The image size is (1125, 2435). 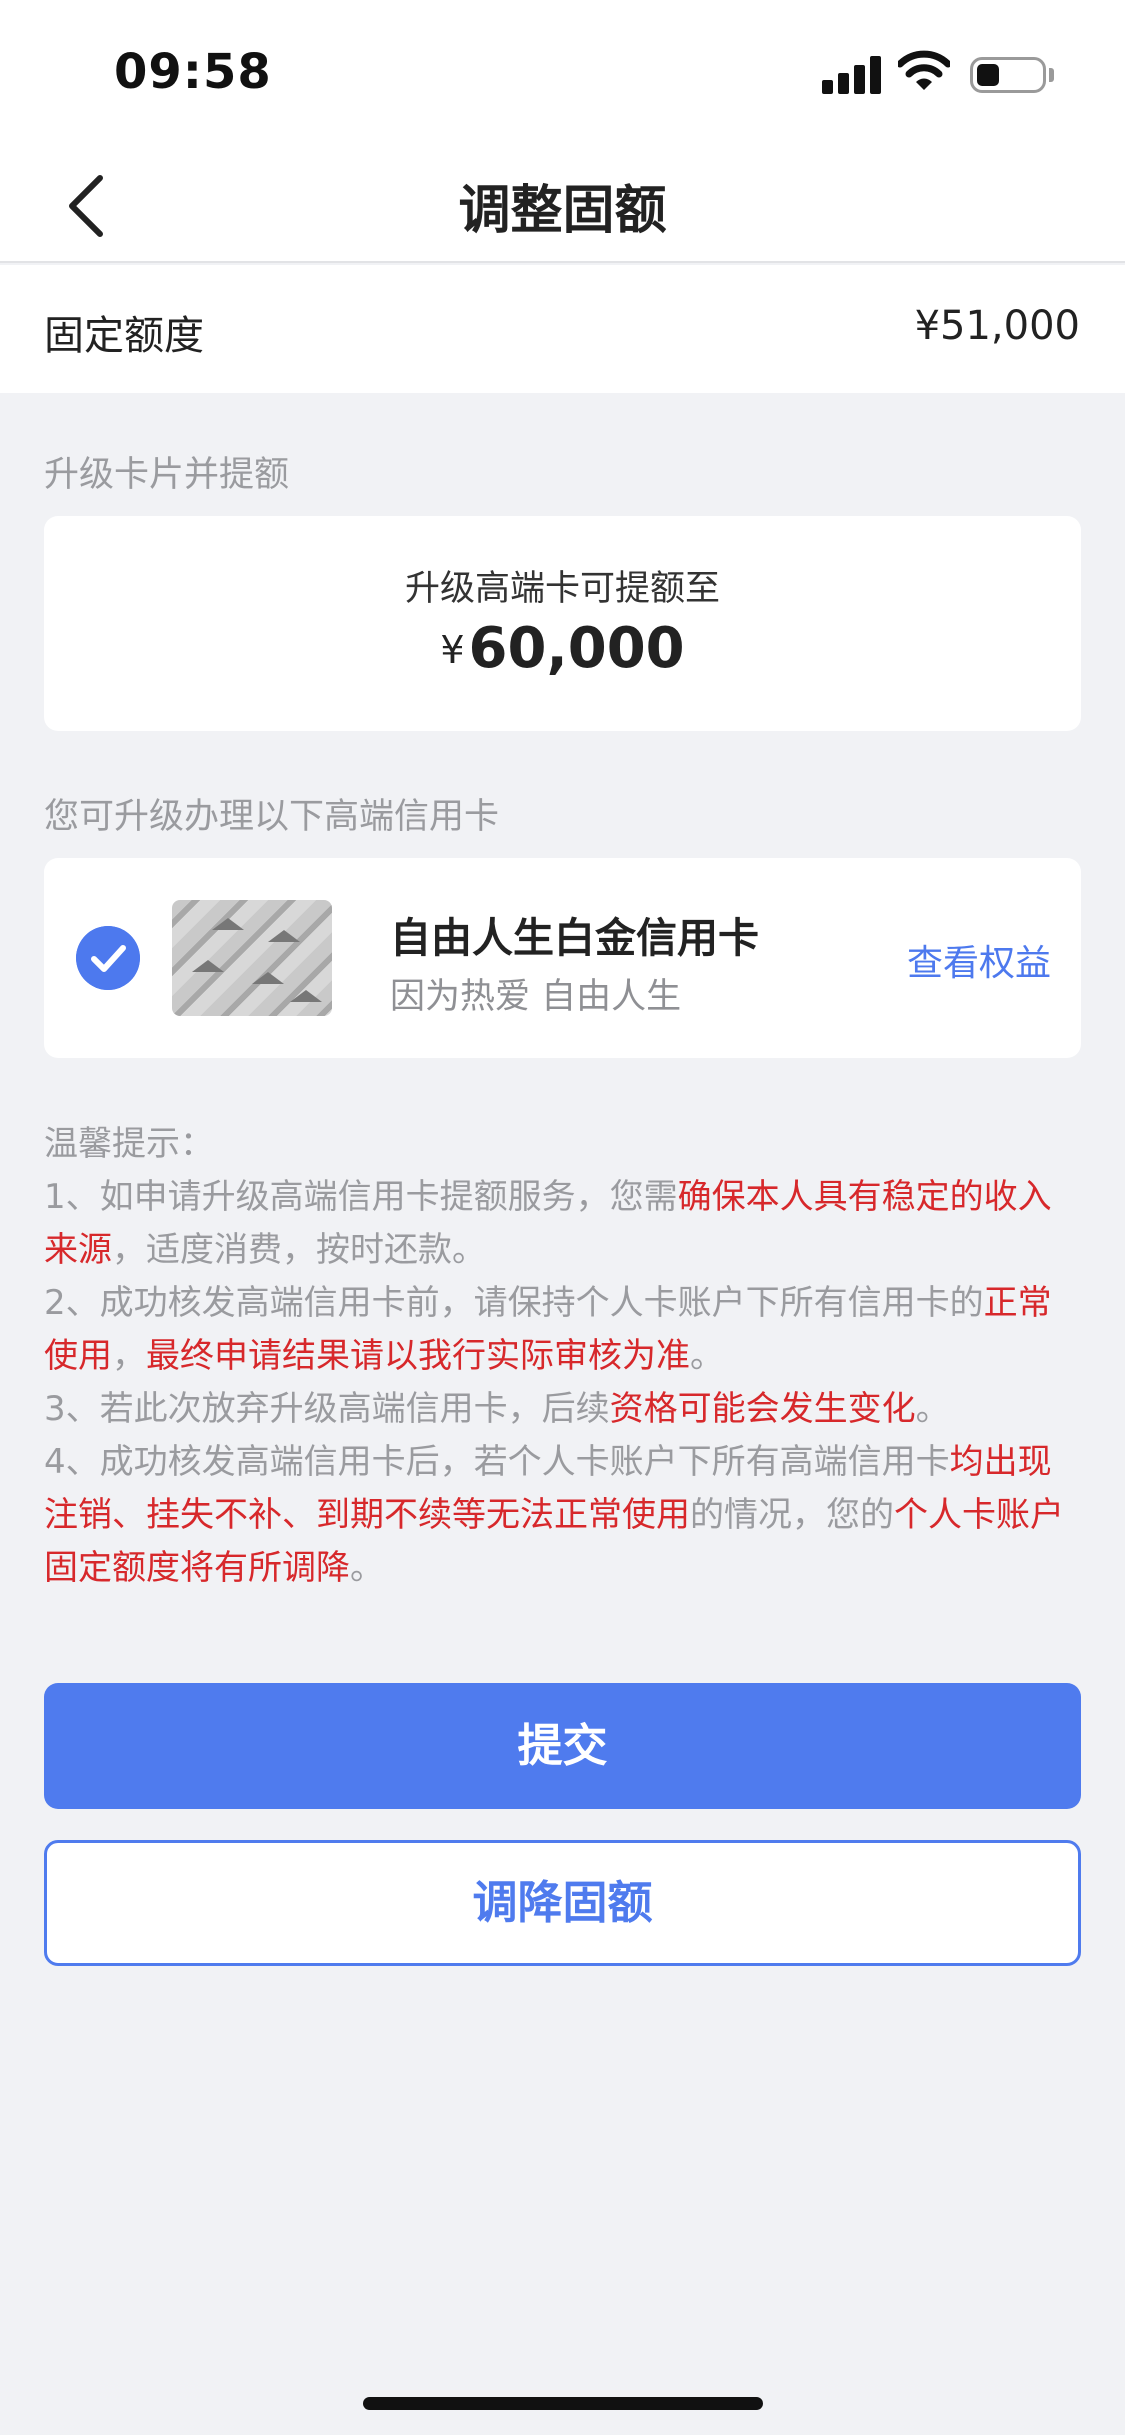 What do you see at coordinates (514, 1303) in the screenshot?
I see `tip-2-text: 2、成功核发高端信用卡前，请保持个人卡账户下所有信用卡的` at bounding box center [514, 1303].